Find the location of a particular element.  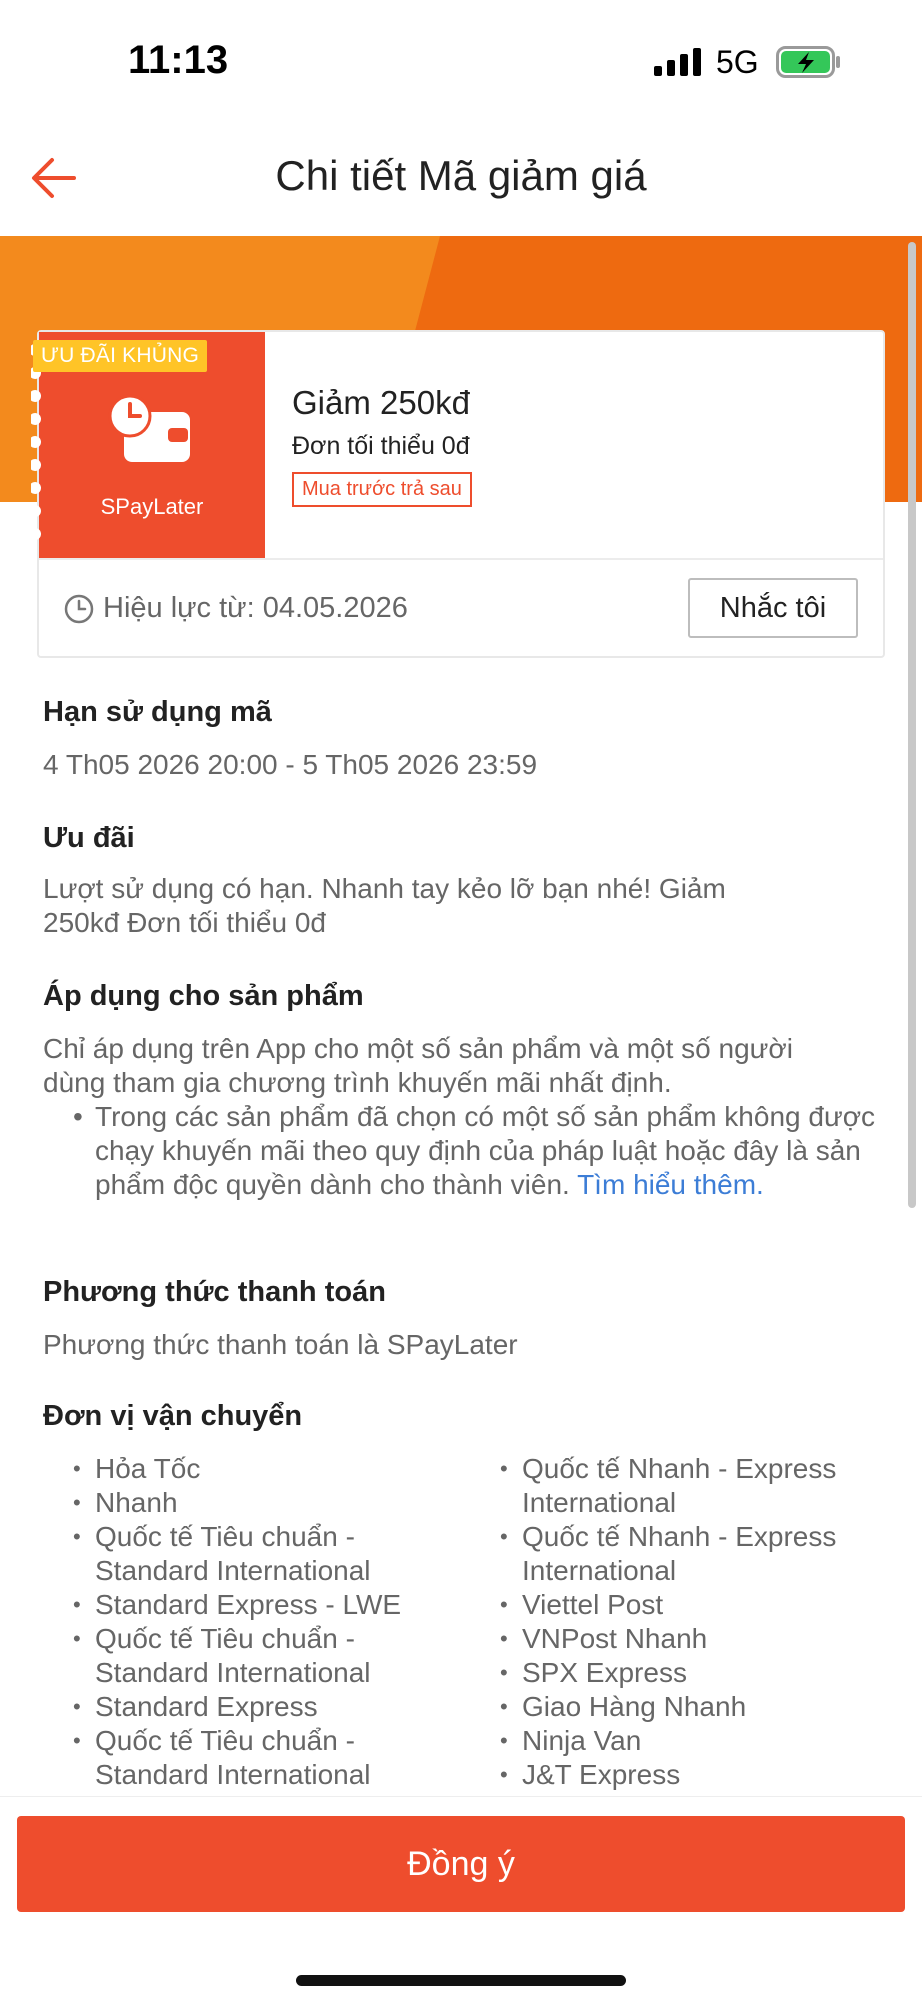

expiry-title: Hạn sử dụng mã is located at coordinates (157, 712).